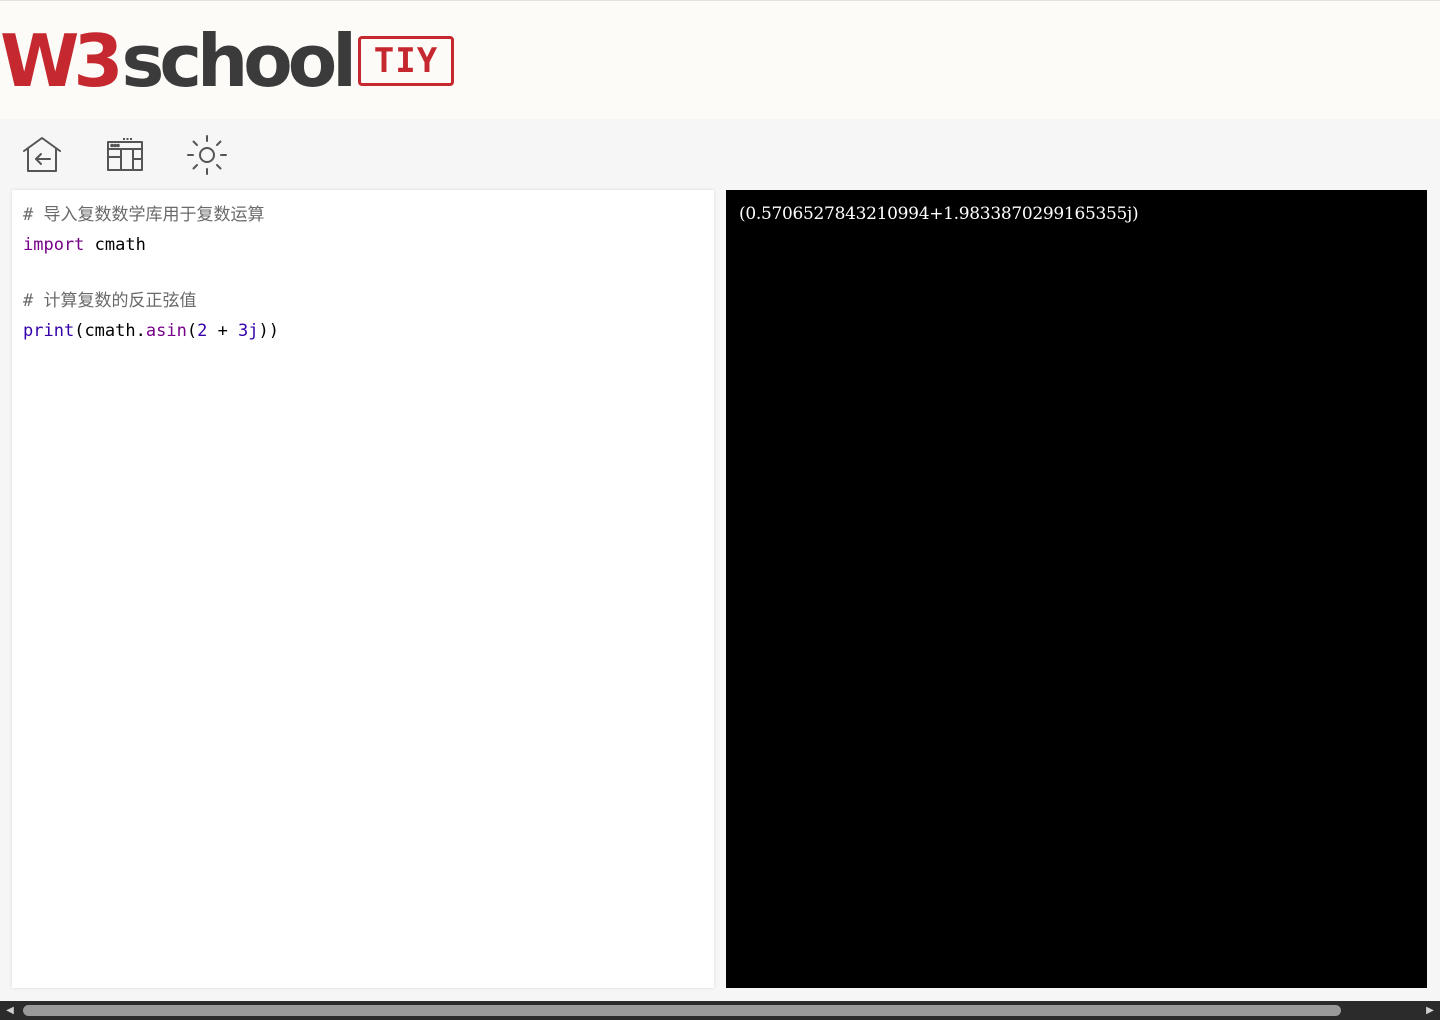 Image resolution: width=1440 pixels, height=1020 pixels. I want to click on operator-token: +, so click(223, 331).